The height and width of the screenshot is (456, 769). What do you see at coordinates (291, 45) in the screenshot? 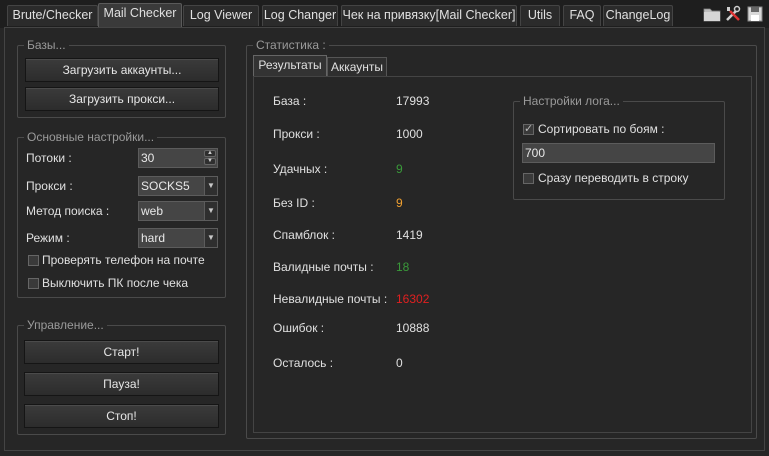
I see `stats-title: Статистика :` at bounding box center [291, 45].